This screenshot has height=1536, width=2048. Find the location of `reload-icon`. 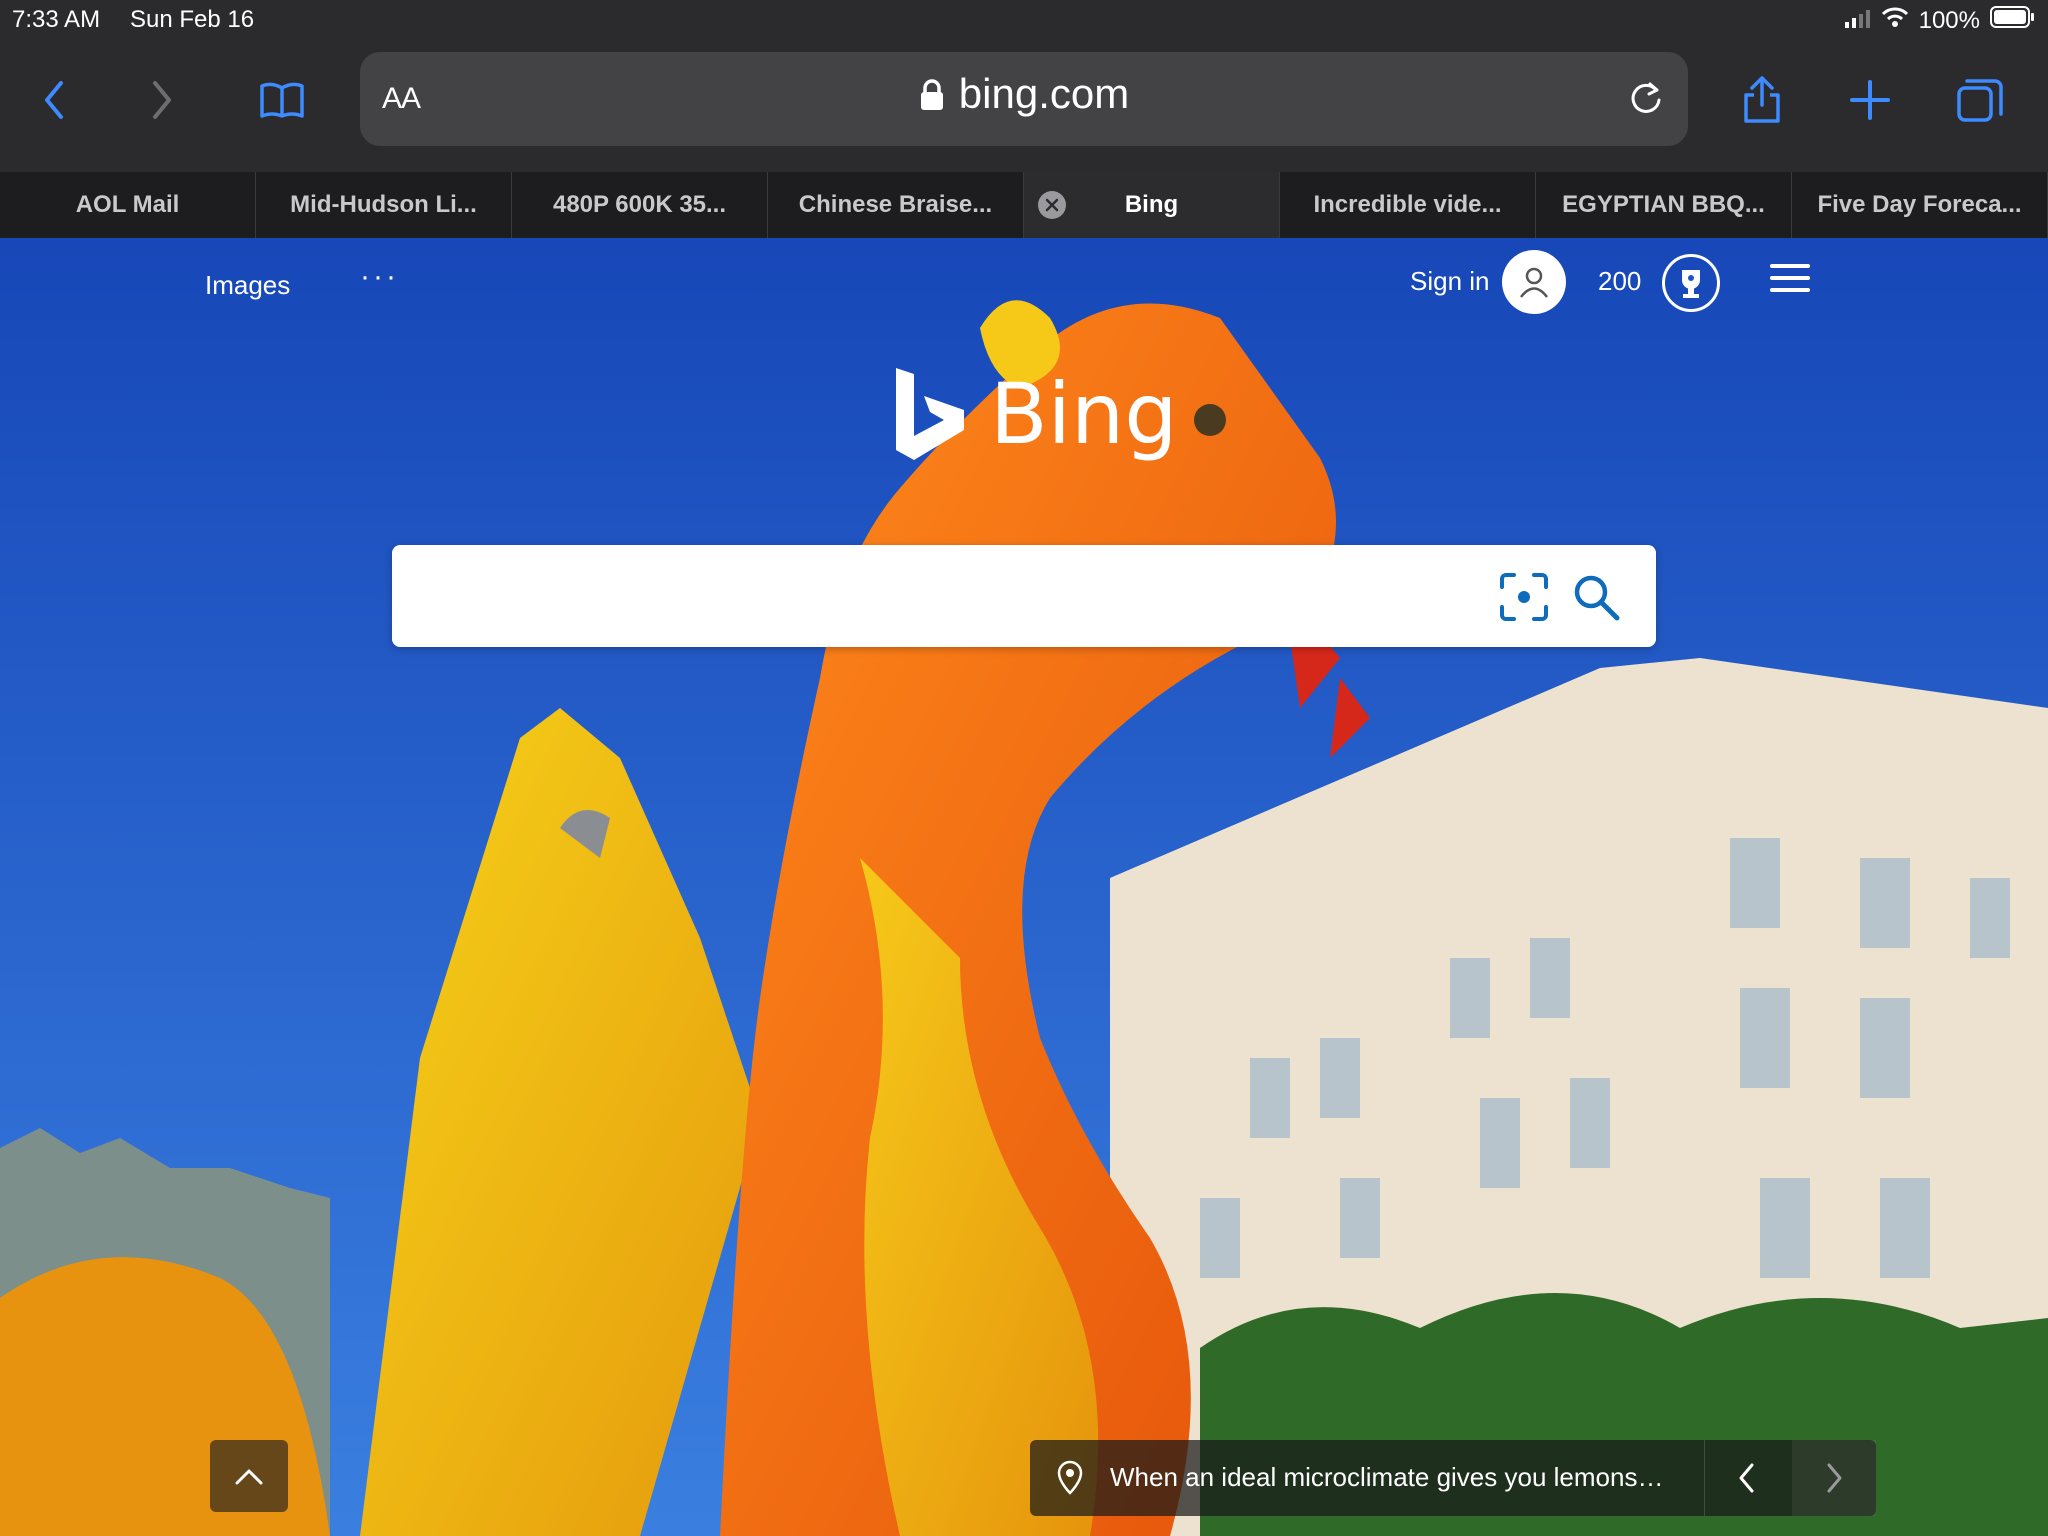

reload-icon is located at coordinates (1646, 97).